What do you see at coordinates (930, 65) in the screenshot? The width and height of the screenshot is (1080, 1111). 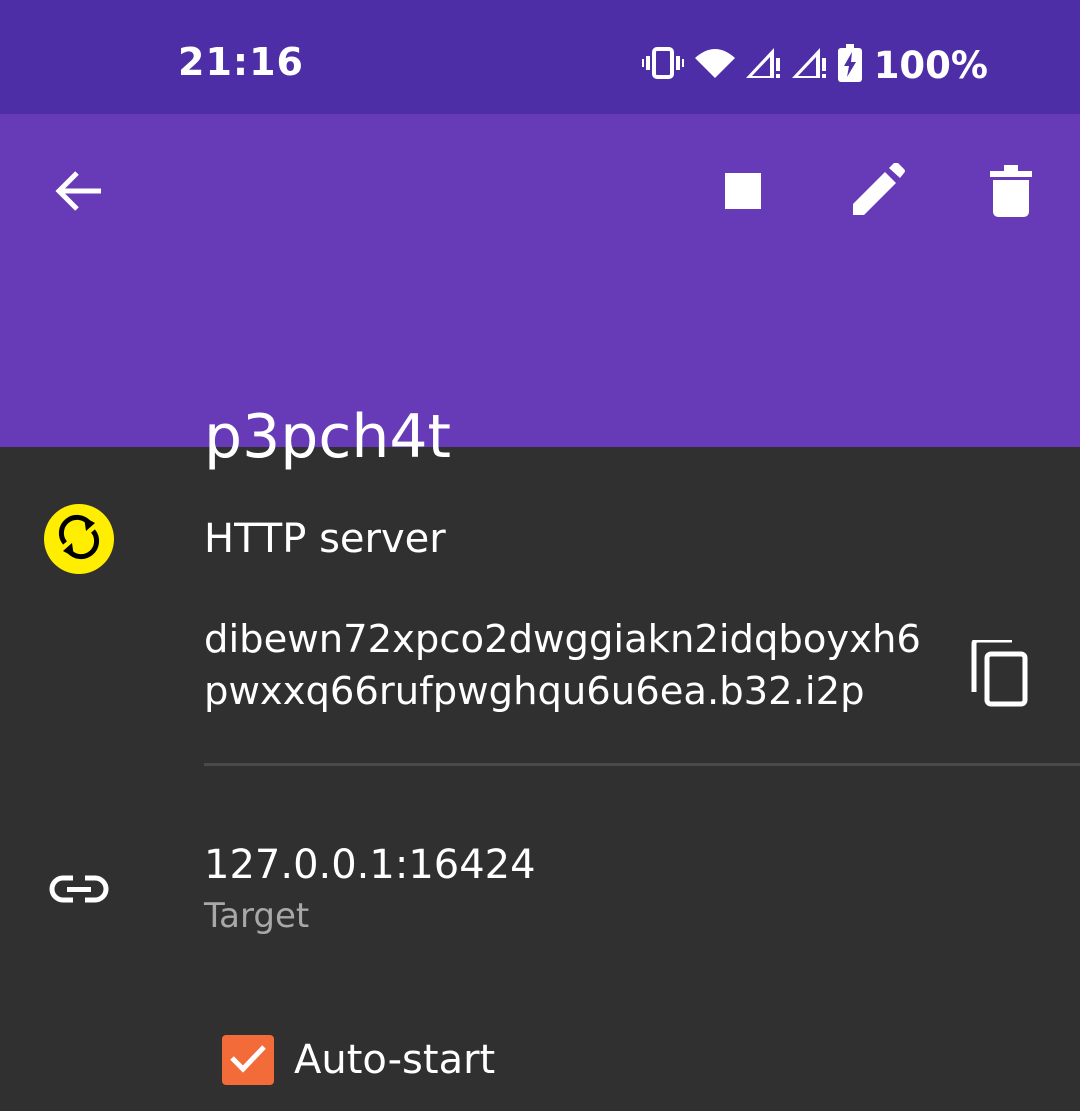 I see `battery-percent: 100%` at bounding box center [930, 65].